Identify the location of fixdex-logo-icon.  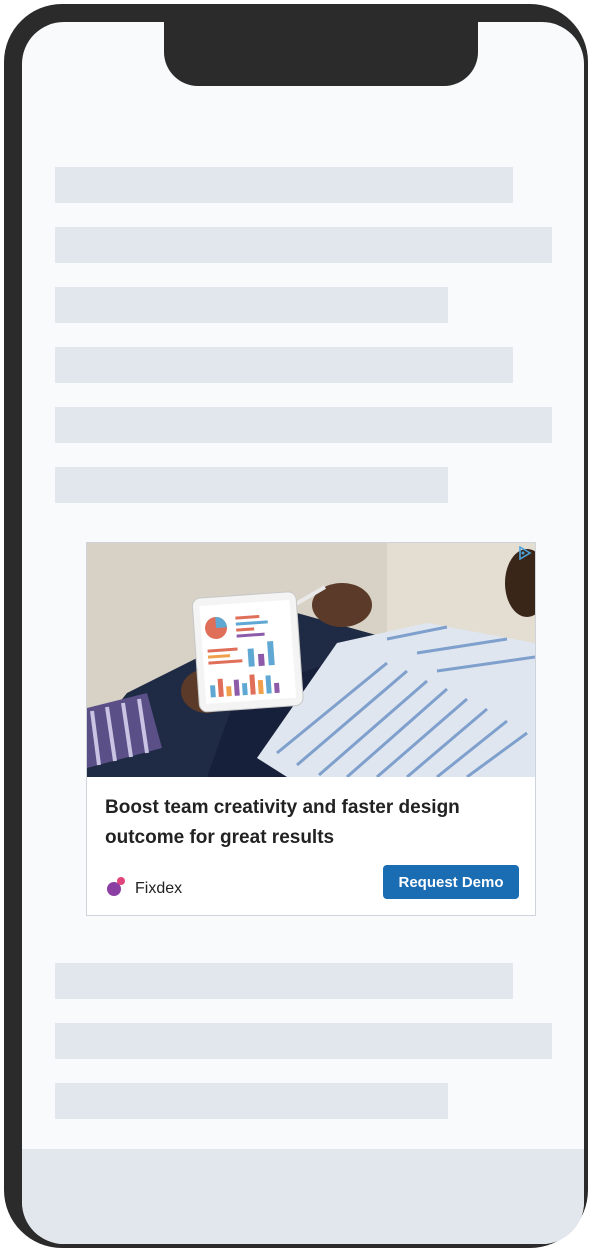
(116, 889).